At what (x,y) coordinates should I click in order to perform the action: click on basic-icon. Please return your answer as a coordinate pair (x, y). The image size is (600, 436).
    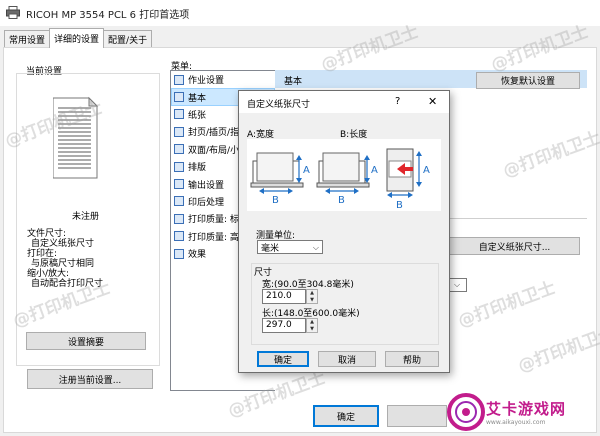
    Looking at the image, I should click on (179, 97).